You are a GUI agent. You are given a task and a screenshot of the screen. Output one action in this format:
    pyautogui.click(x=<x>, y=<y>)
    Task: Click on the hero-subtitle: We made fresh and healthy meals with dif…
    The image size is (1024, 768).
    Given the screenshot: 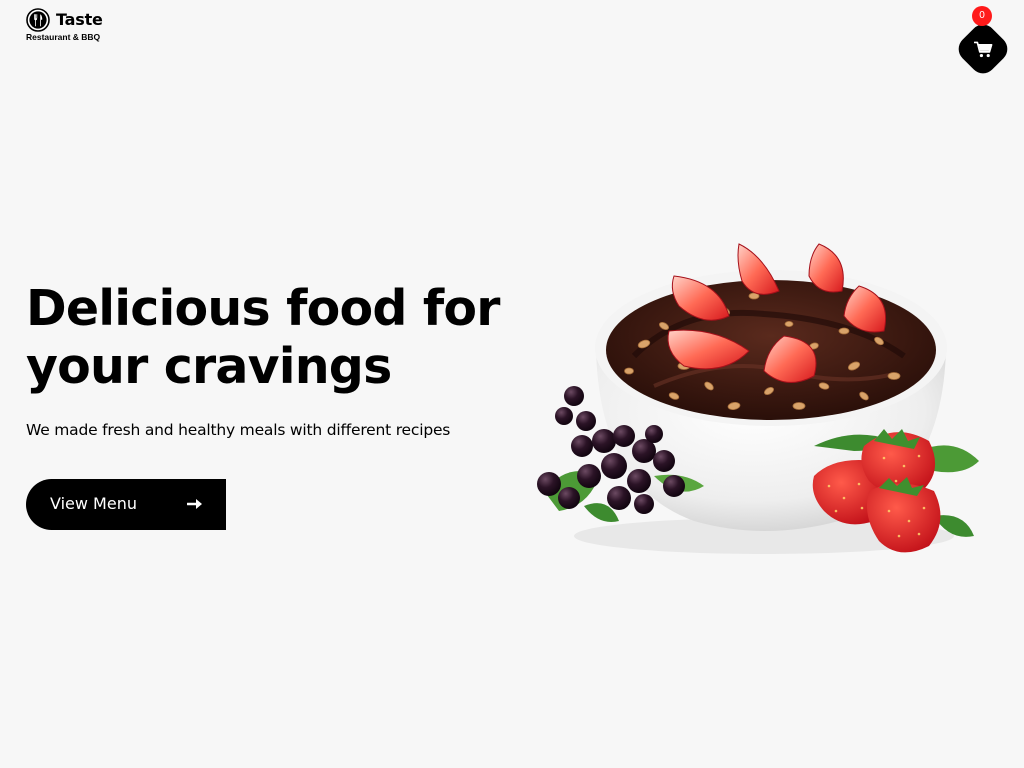 What is the action you would take?
    pyautogui.click(x=238, y=430)
    